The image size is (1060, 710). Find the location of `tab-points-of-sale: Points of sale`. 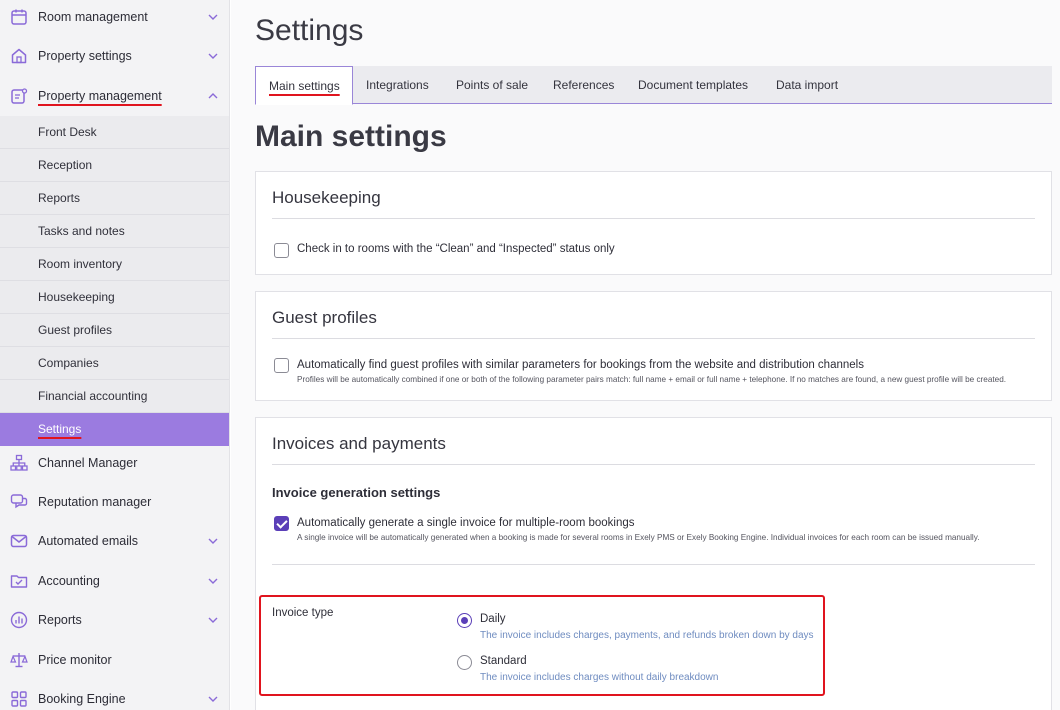

tab-points-of-sale: Points of sale is located at coordinates (492, 85).